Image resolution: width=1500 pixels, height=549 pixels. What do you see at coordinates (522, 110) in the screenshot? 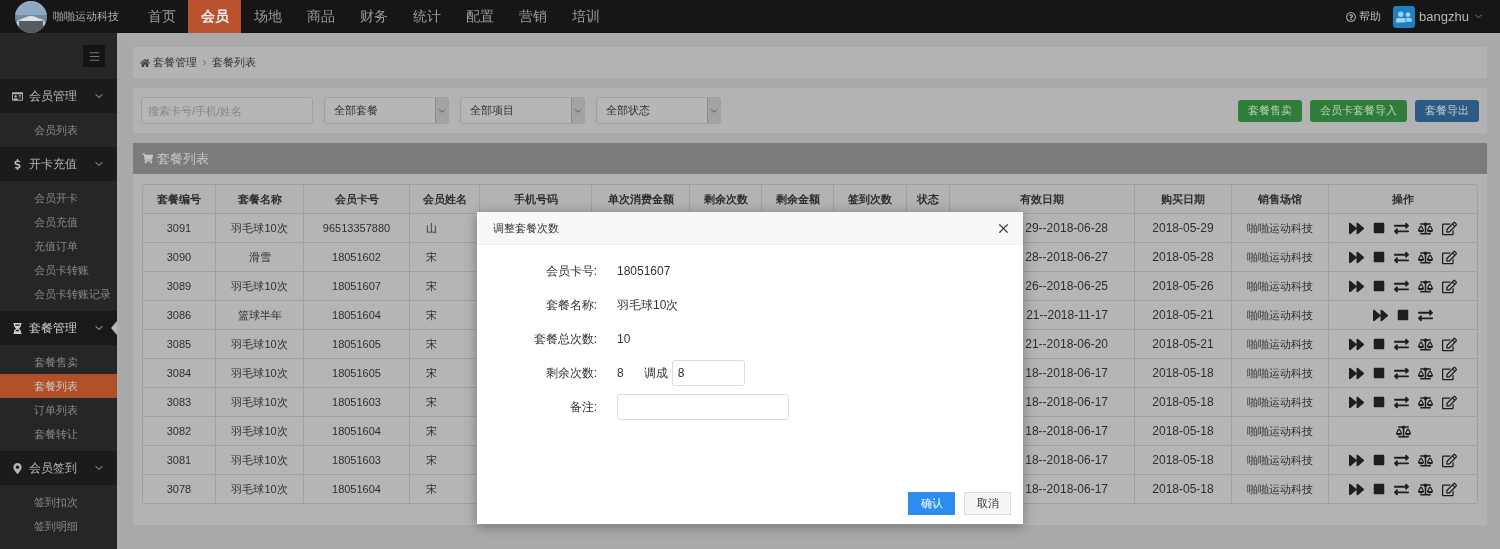
I see `filter-select: 全部项目` at bounding box center [522, 110].